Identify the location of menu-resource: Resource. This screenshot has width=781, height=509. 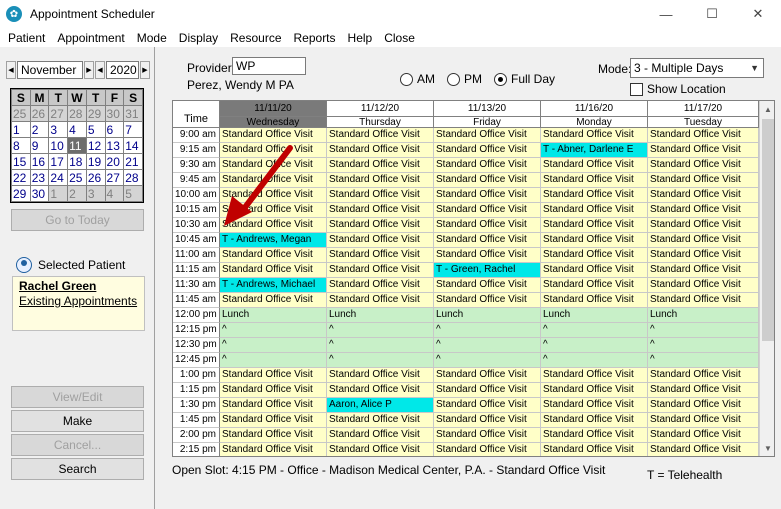
(255, 38).